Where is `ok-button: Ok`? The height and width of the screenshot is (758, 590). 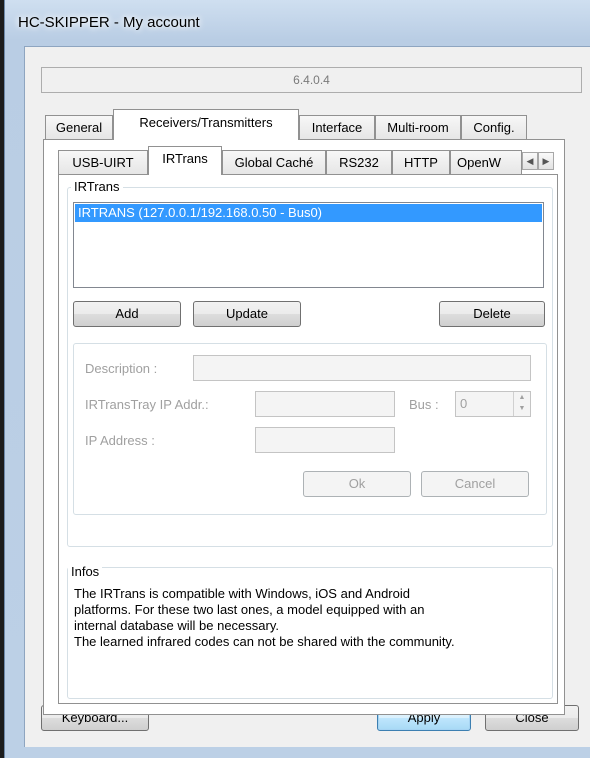
ok-button: Ok is located at coordinates (357, 484).